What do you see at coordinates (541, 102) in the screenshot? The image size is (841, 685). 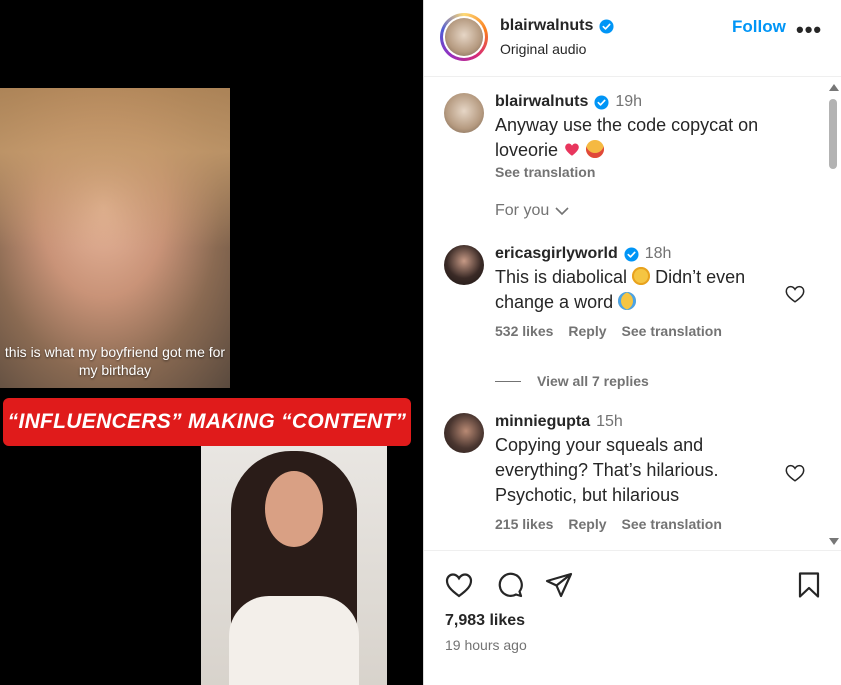 I see `comment-username: blairwalnuts` at bounding box center [541, 102].